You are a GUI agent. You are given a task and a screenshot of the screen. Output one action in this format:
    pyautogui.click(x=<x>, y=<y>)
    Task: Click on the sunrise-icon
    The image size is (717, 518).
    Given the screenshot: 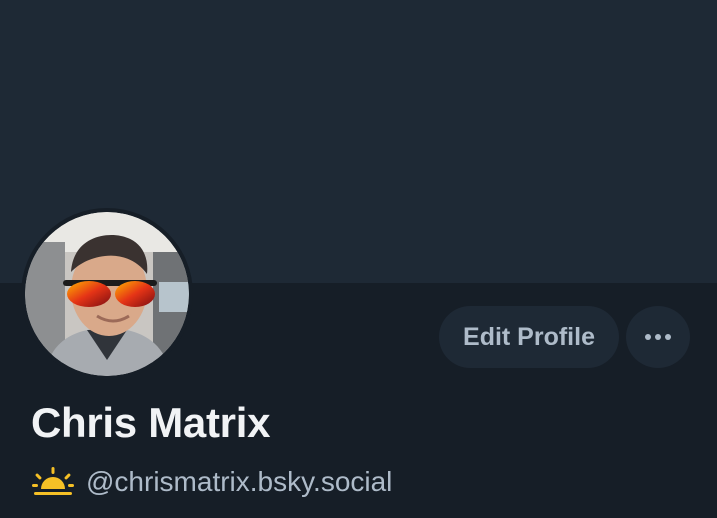 What is the action you would take?
    pyautogui.click(x=53, y=481)
    